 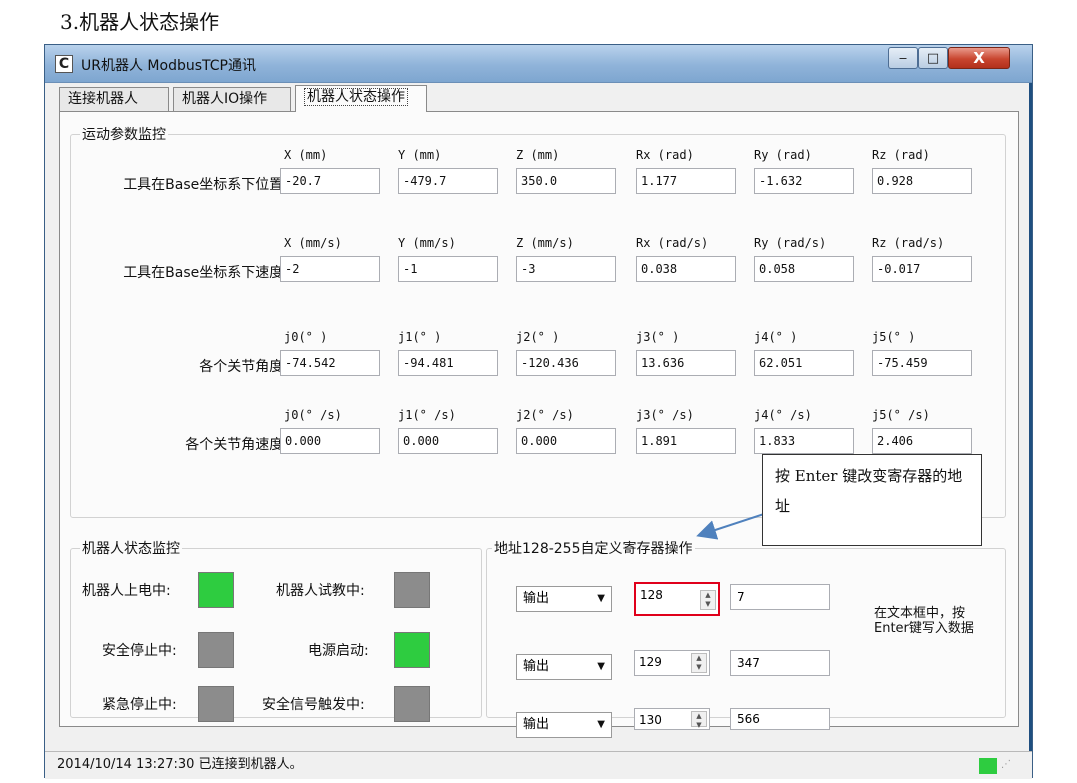 What do you see at coordinates (872, 500) in the screenshot?
I see `annotation-callout: 按 Enter 键改变寄存器的地址` at bounding box center [872, 500].